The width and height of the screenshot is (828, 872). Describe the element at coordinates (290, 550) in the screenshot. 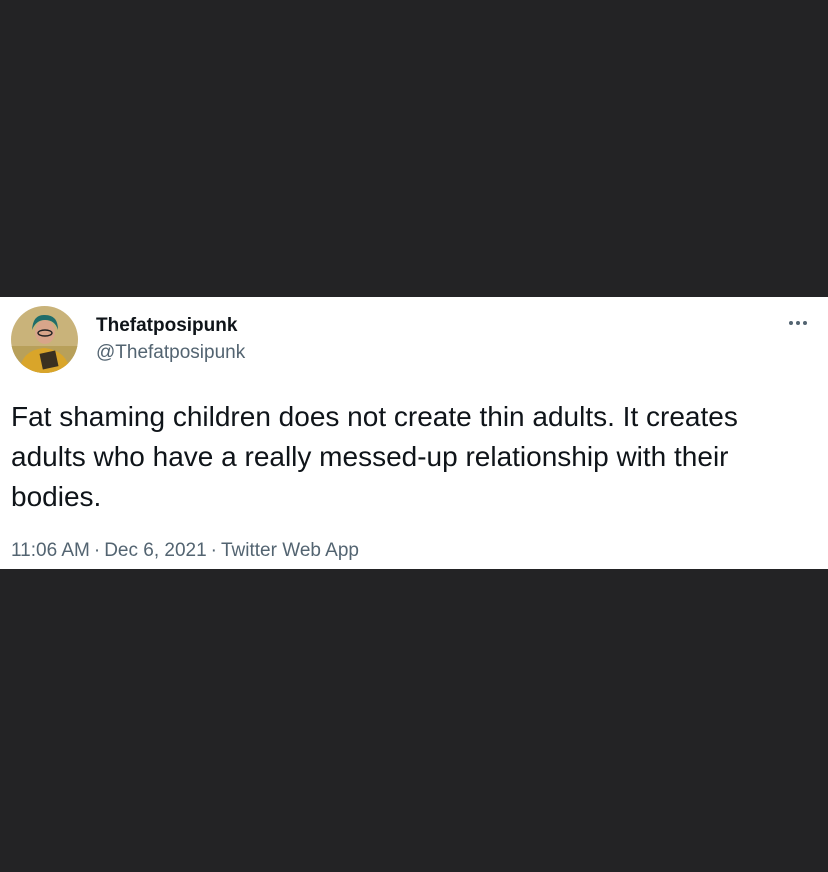

I see `tweet-source: Twitter Web App` at that location.